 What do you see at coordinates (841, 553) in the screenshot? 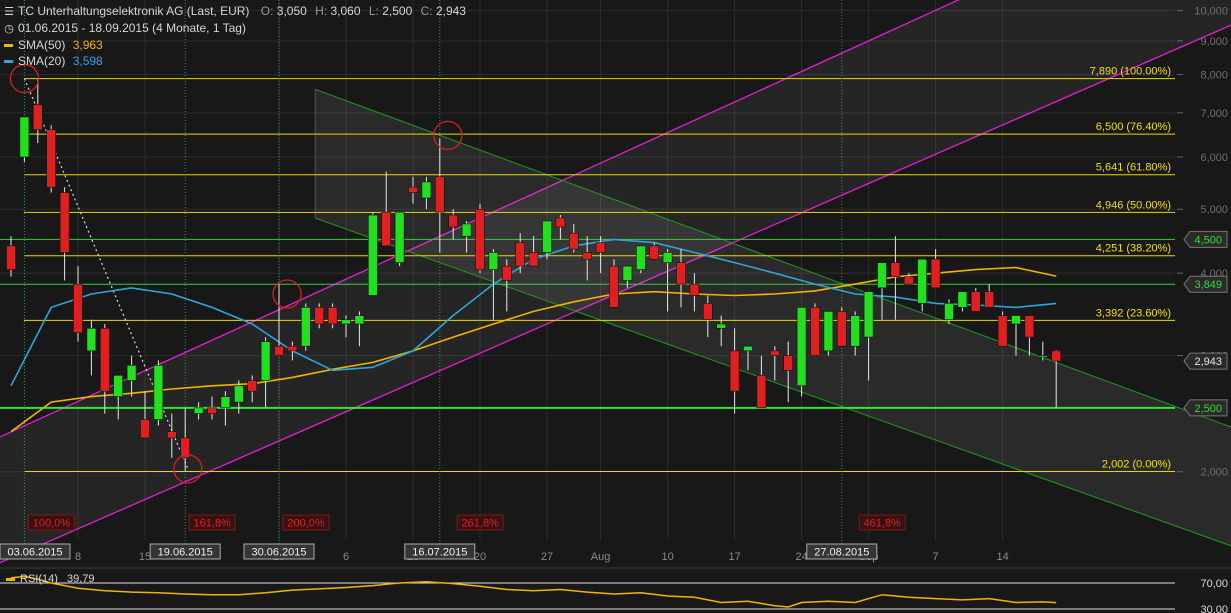
I see `date-marker-label: 27.08.2015` at bounding box center [841, 553].